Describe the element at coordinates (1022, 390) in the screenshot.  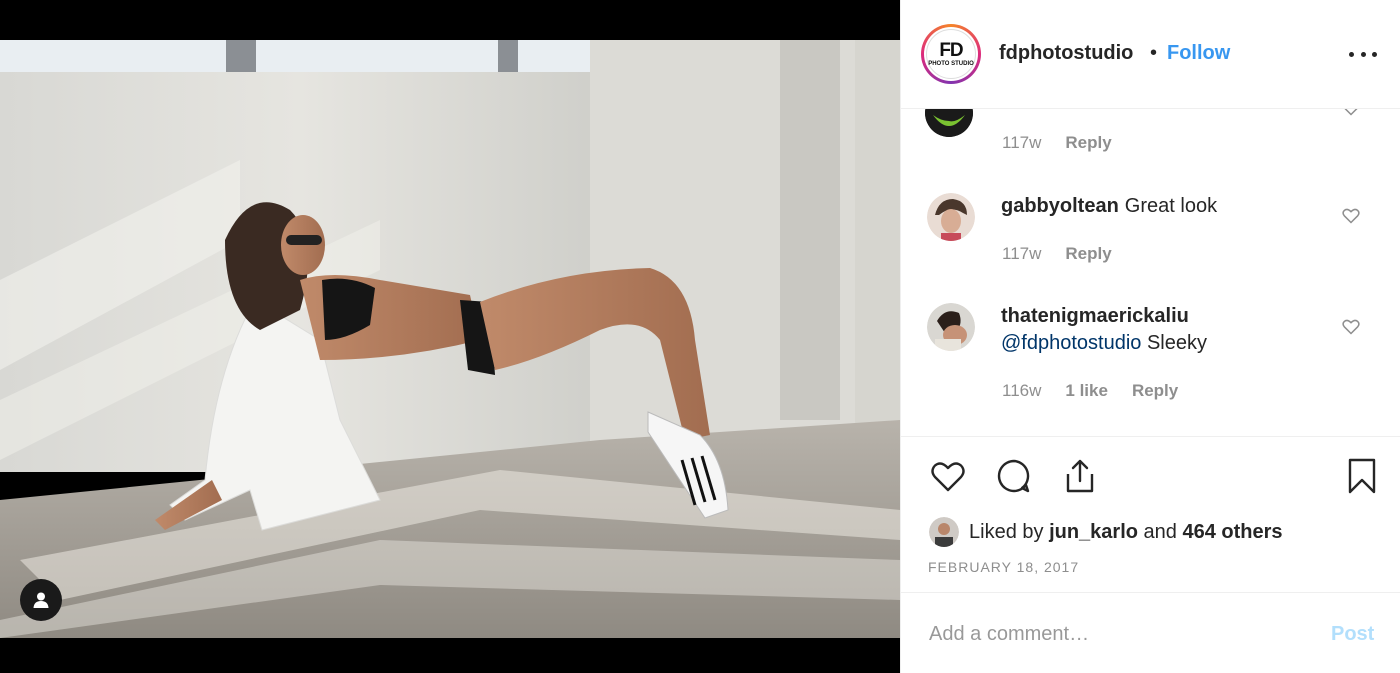
I see `comment-time: 116w` at that location.